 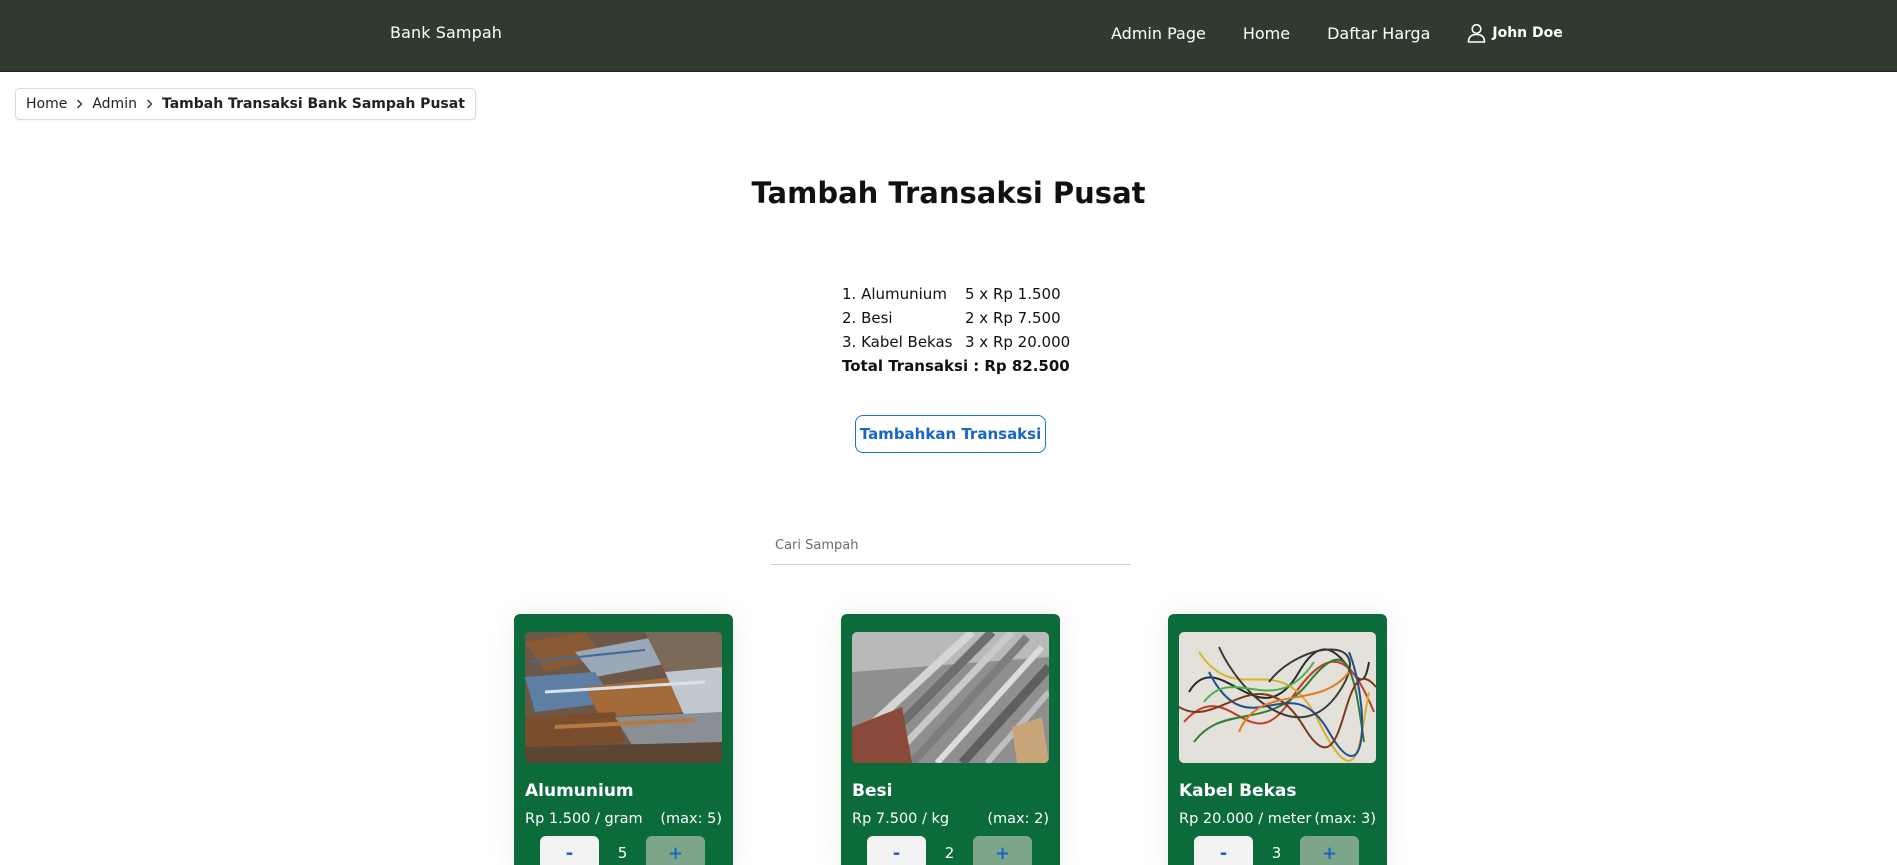 What do you see at coordinates (901, 819) in the screenshot?
I see `card-price: Rp 7.500 / kg` at bounding box center [901, 819].